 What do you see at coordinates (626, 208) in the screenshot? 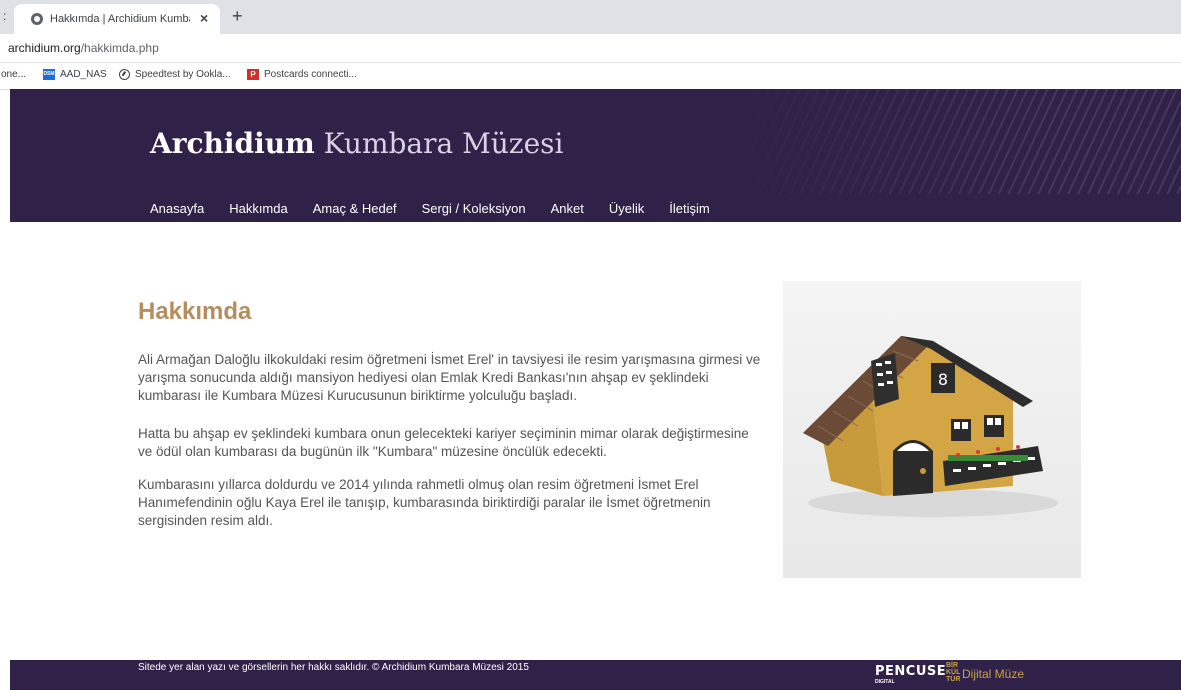
I see `nav-uyelik: Üyelik` at bounding box center [626, 208].